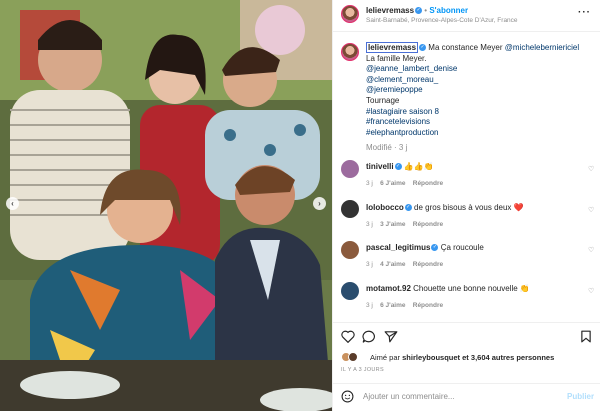  What do you see at coordinates (388, 288) in the screenshot?
I see `comment-username: motamot.92` at bounding box center [388, 288].